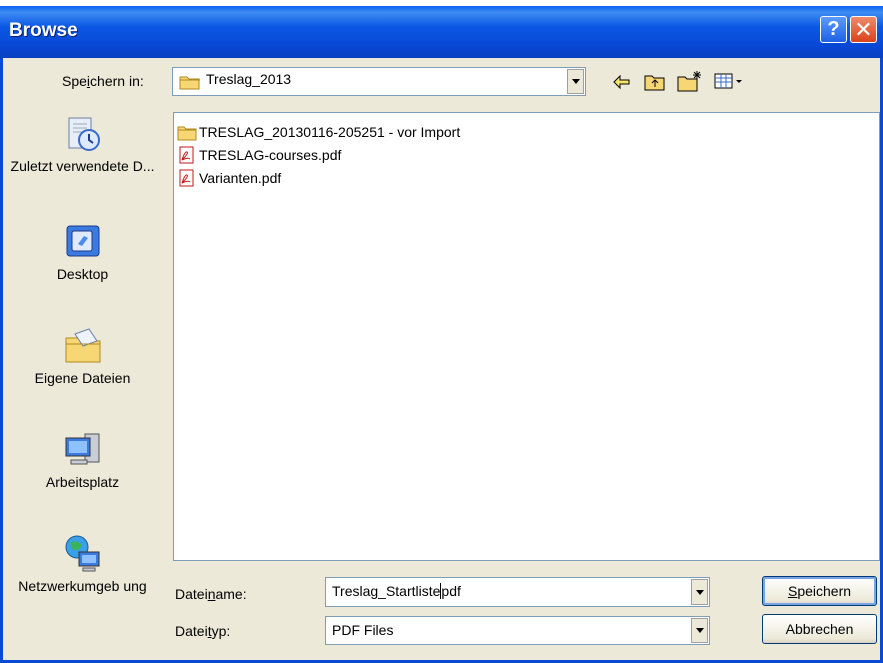 This screenshot has width=883, height=663. What do you see at coordinates (575, 81) in the screenshot?
I see `location-dropdown-arrow` at bounding box center [575, 81].